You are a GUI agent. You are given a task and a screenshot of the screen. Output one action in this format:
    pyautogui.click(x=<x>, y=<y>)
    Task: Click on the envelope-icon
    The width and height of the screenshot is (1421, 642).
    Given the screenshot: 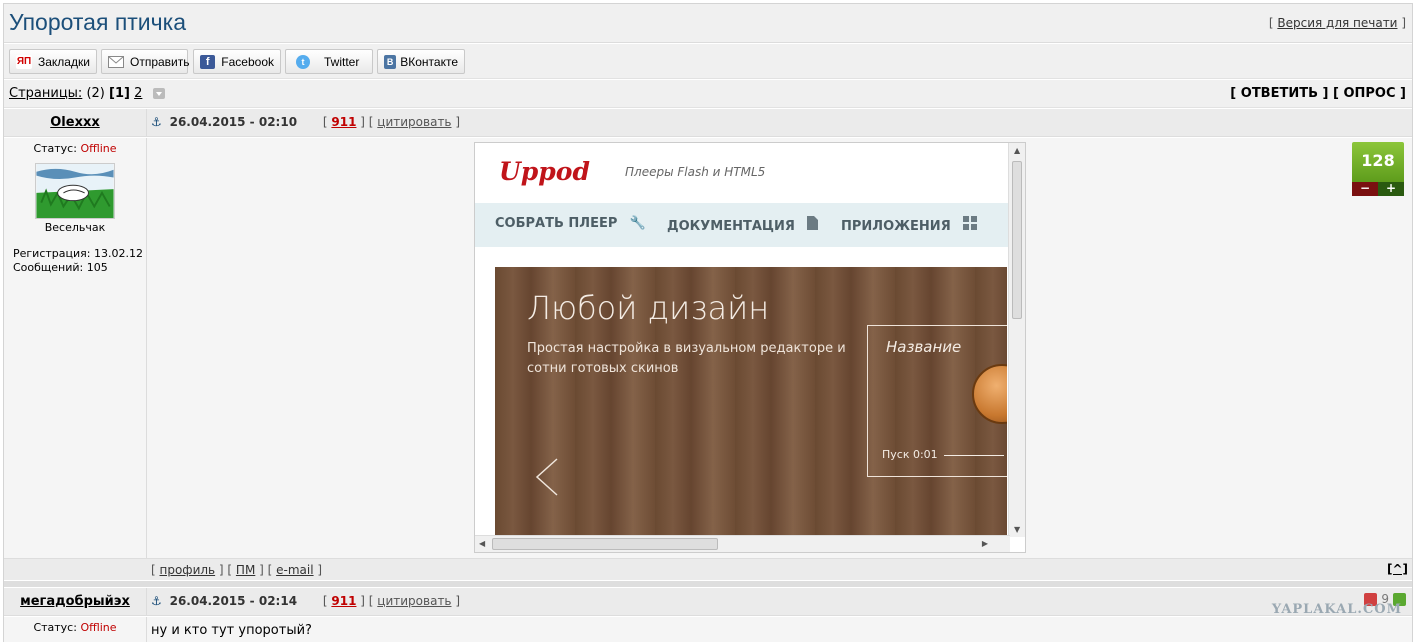 What is the action you would take?
    pyautogui.click(x=116, y=62)
    